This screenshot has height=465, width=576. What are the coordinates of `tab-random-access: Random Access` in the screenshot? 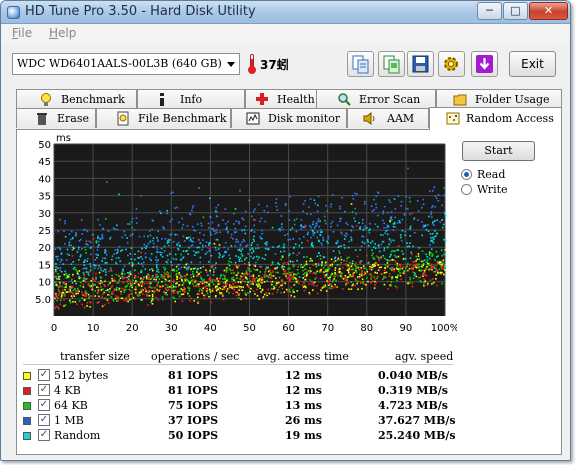 It's located at (495, 118).